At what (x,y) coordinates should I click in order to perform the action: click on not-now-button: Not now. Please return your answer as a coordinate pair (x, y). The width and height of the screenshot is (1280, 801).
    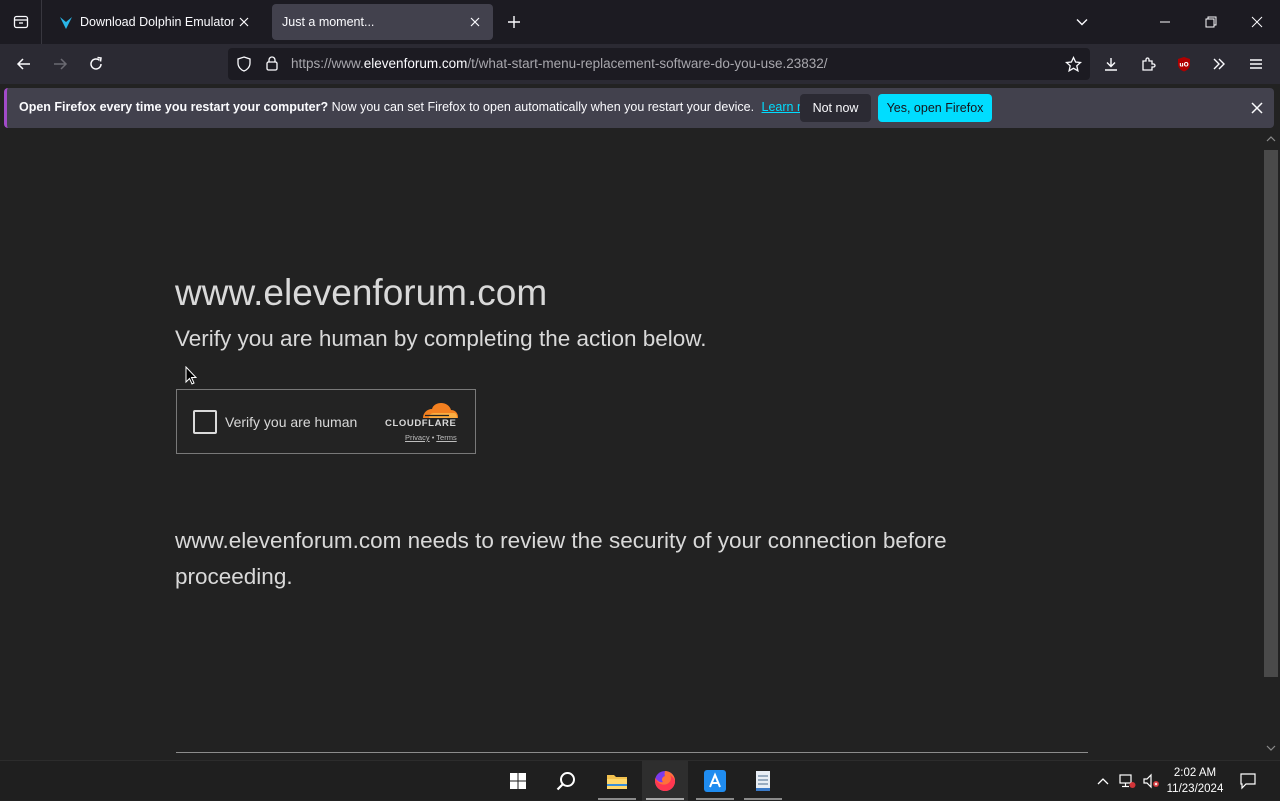
    Looking at the image, I should click on (835, 108).